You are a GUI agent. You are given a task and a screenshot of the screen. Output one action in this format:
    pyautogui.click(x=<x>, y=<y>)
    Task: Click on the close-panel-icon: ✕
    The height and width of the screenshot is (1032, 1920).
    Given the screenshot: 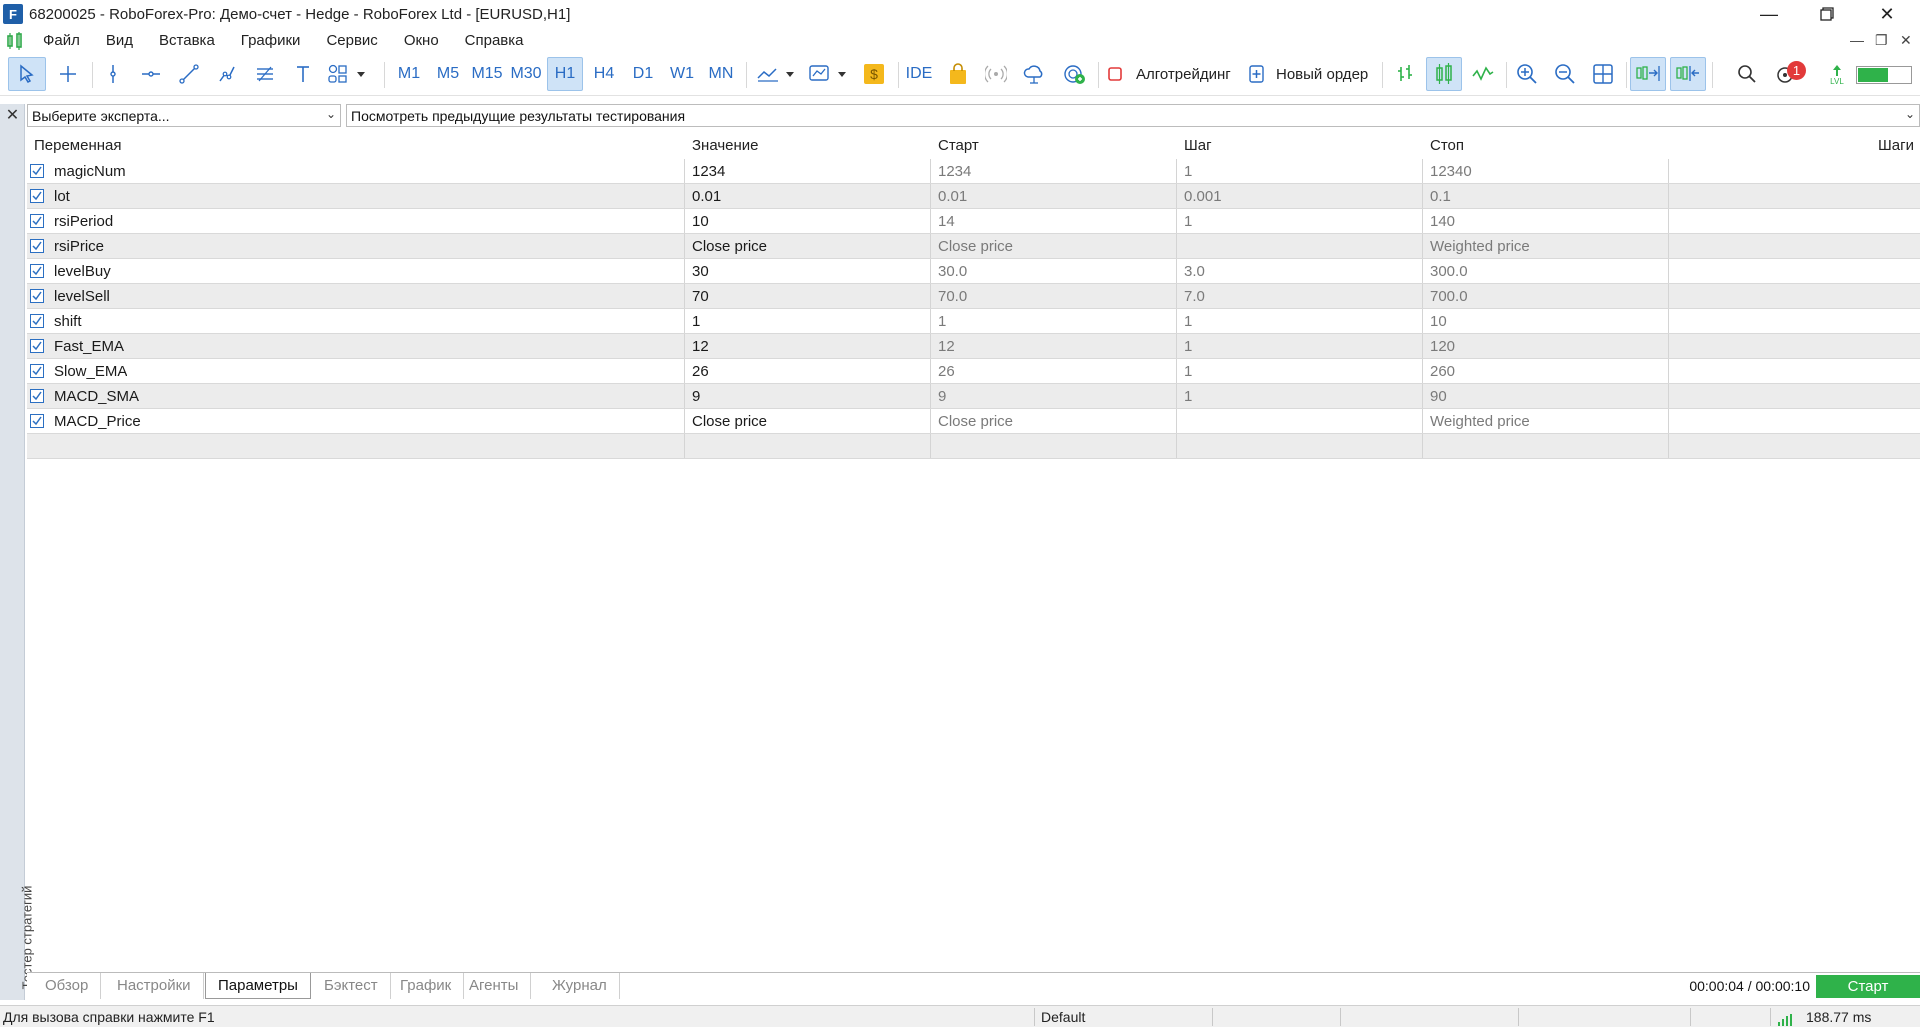 What is the action you would take?
    pyautogui.click(x=12, y=115)
    